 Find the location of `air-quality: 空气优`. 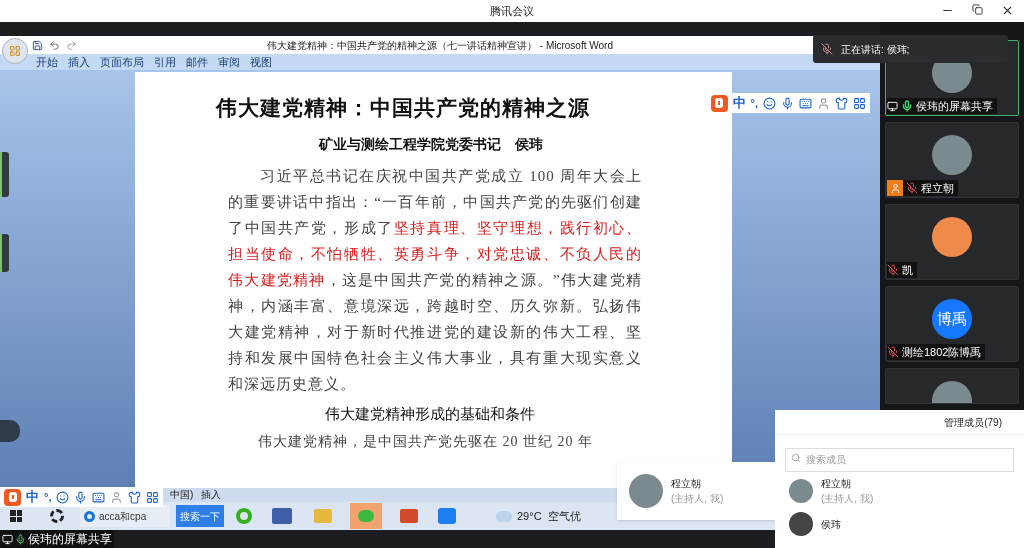

air-quality: 空气优 is located at coordinates (564, 516).